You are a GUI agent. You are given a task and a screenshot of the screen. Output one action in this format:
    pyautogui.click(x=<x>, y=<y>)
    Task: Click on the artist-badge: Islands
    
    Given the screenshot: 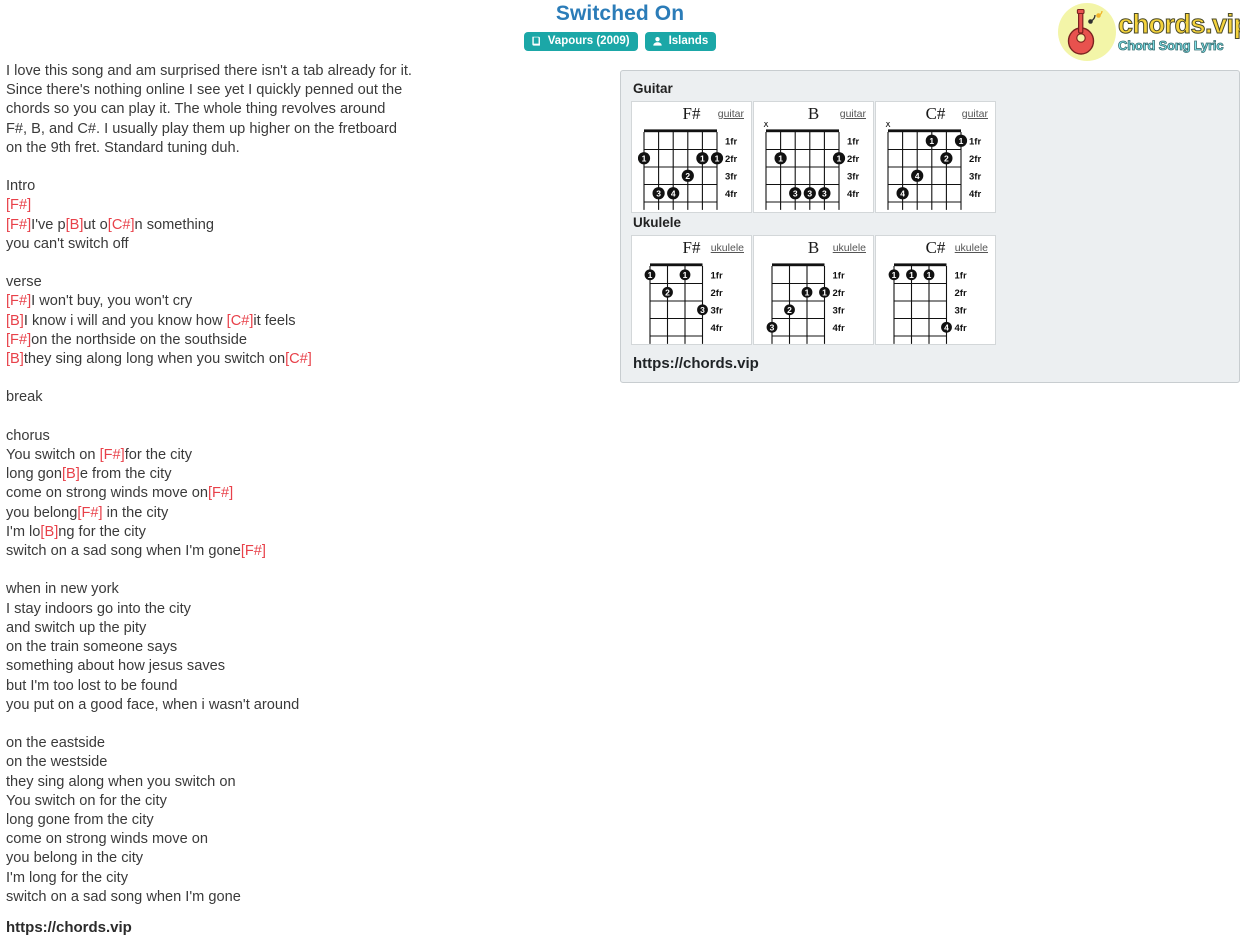 What is the action you would take?
    pyautogui.click(x=680, y=41)
    